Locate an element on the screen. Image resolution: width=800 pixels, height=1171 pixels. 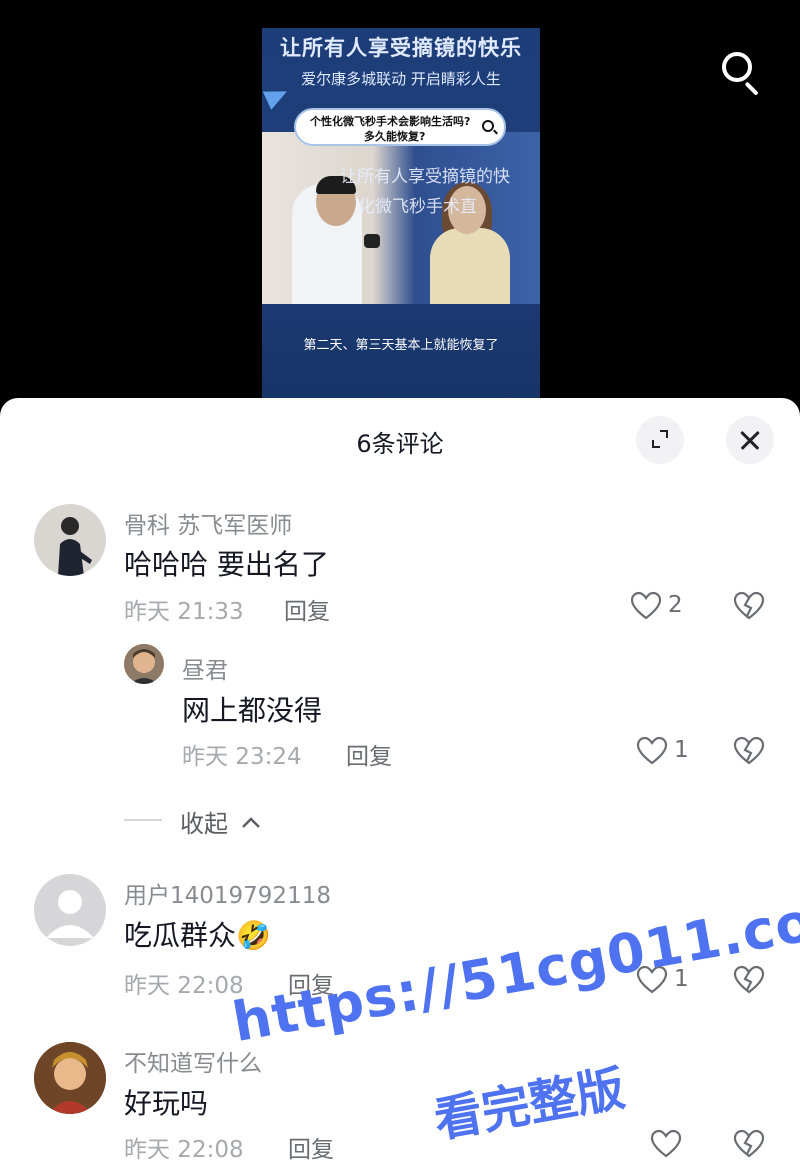
like-button is located at coordinates (670, 1145).